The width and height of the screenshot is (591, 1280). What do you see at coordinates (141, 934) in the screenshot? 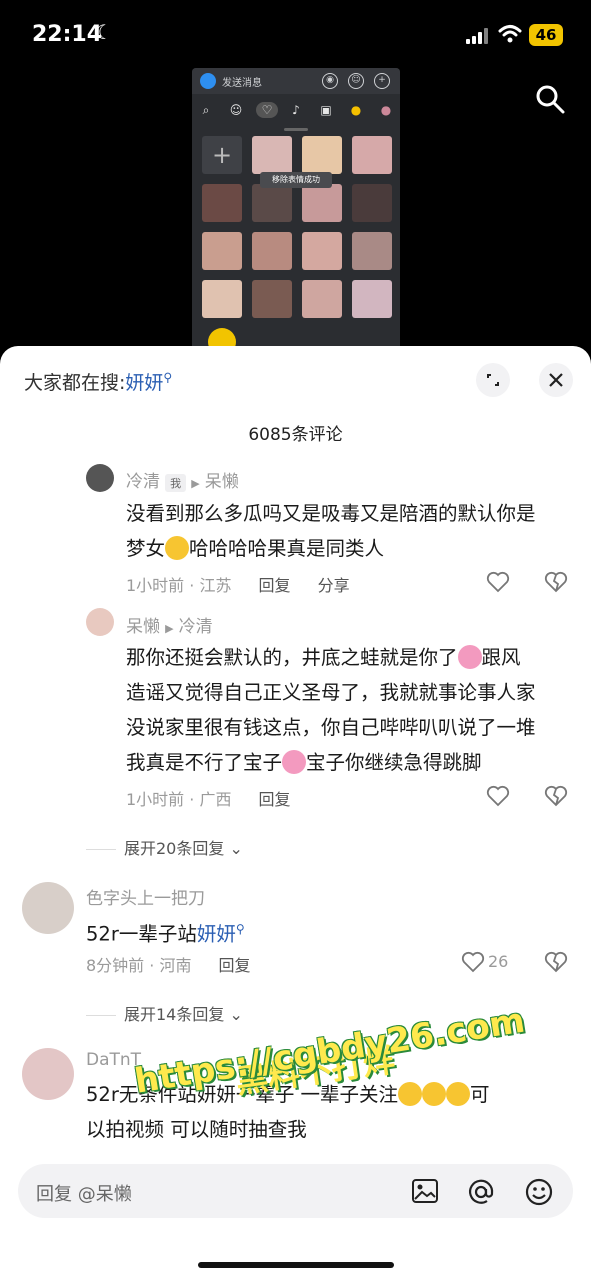
I see `comment-fragment: 52r一辈子站` at bounding box center [141, 934].